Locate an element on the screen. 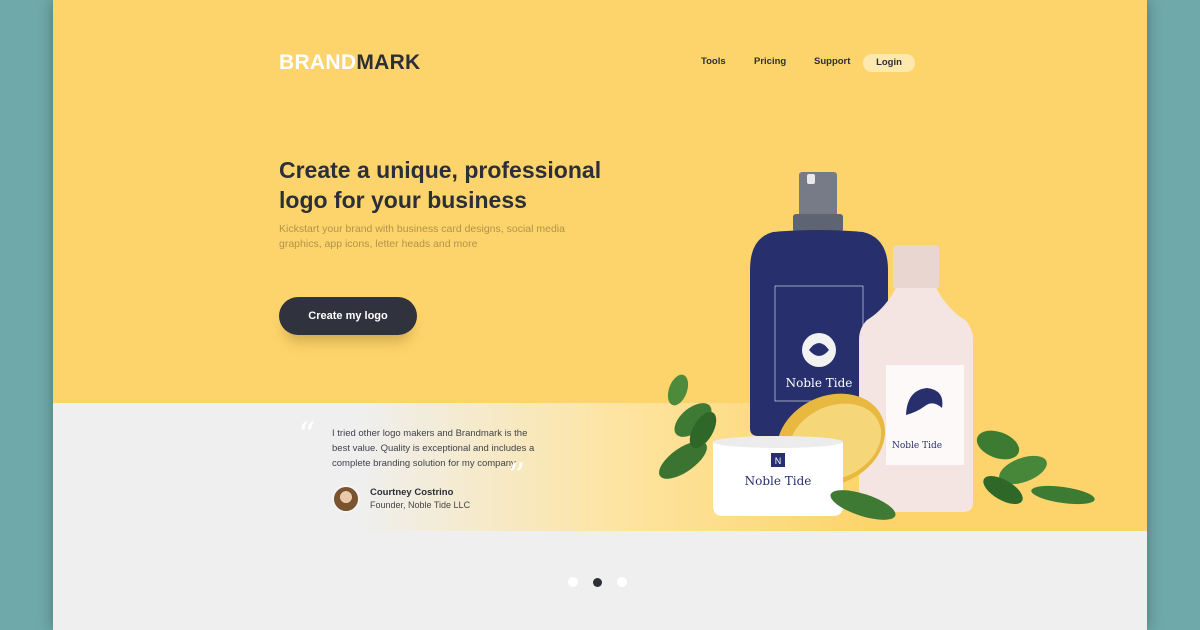 The image size is (1200, 630). cream-jar-label: Noble Tide is located at coordinates (778, 481).